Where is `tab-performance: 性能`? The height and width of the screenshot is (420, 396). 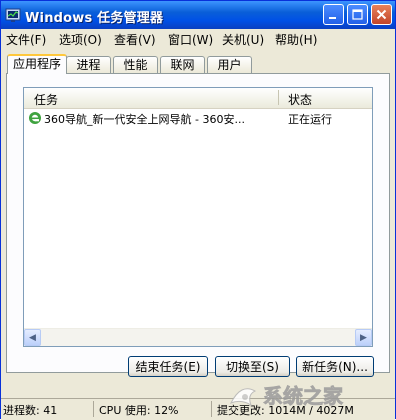
tab-performance: 性能 is located at coordinates (135, 64).